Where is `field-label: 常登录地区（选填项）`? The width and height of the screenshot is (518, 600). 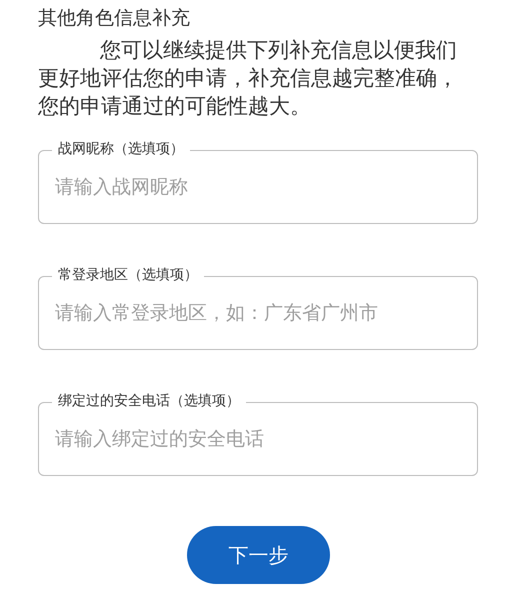 field-label: 常登录地区（选填项） is located at coordinates (128, 275).